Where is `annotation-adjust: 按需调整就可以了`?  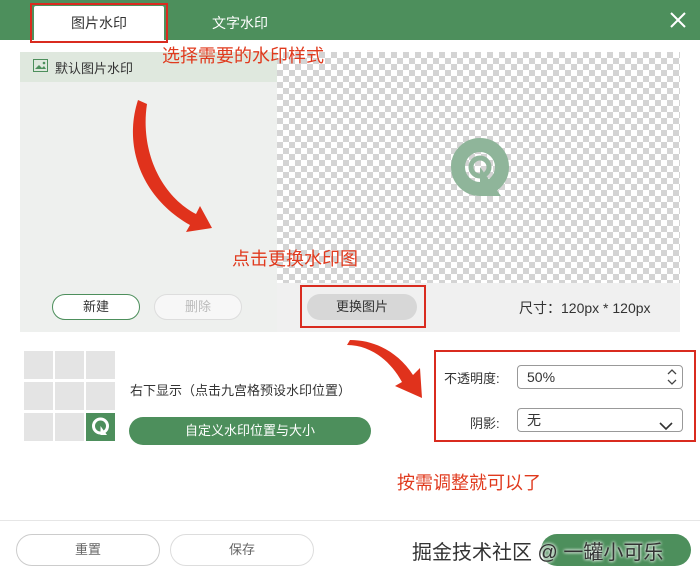 annotation-adjust: 按需调整就可以了 is located at coordinates (469, 483).